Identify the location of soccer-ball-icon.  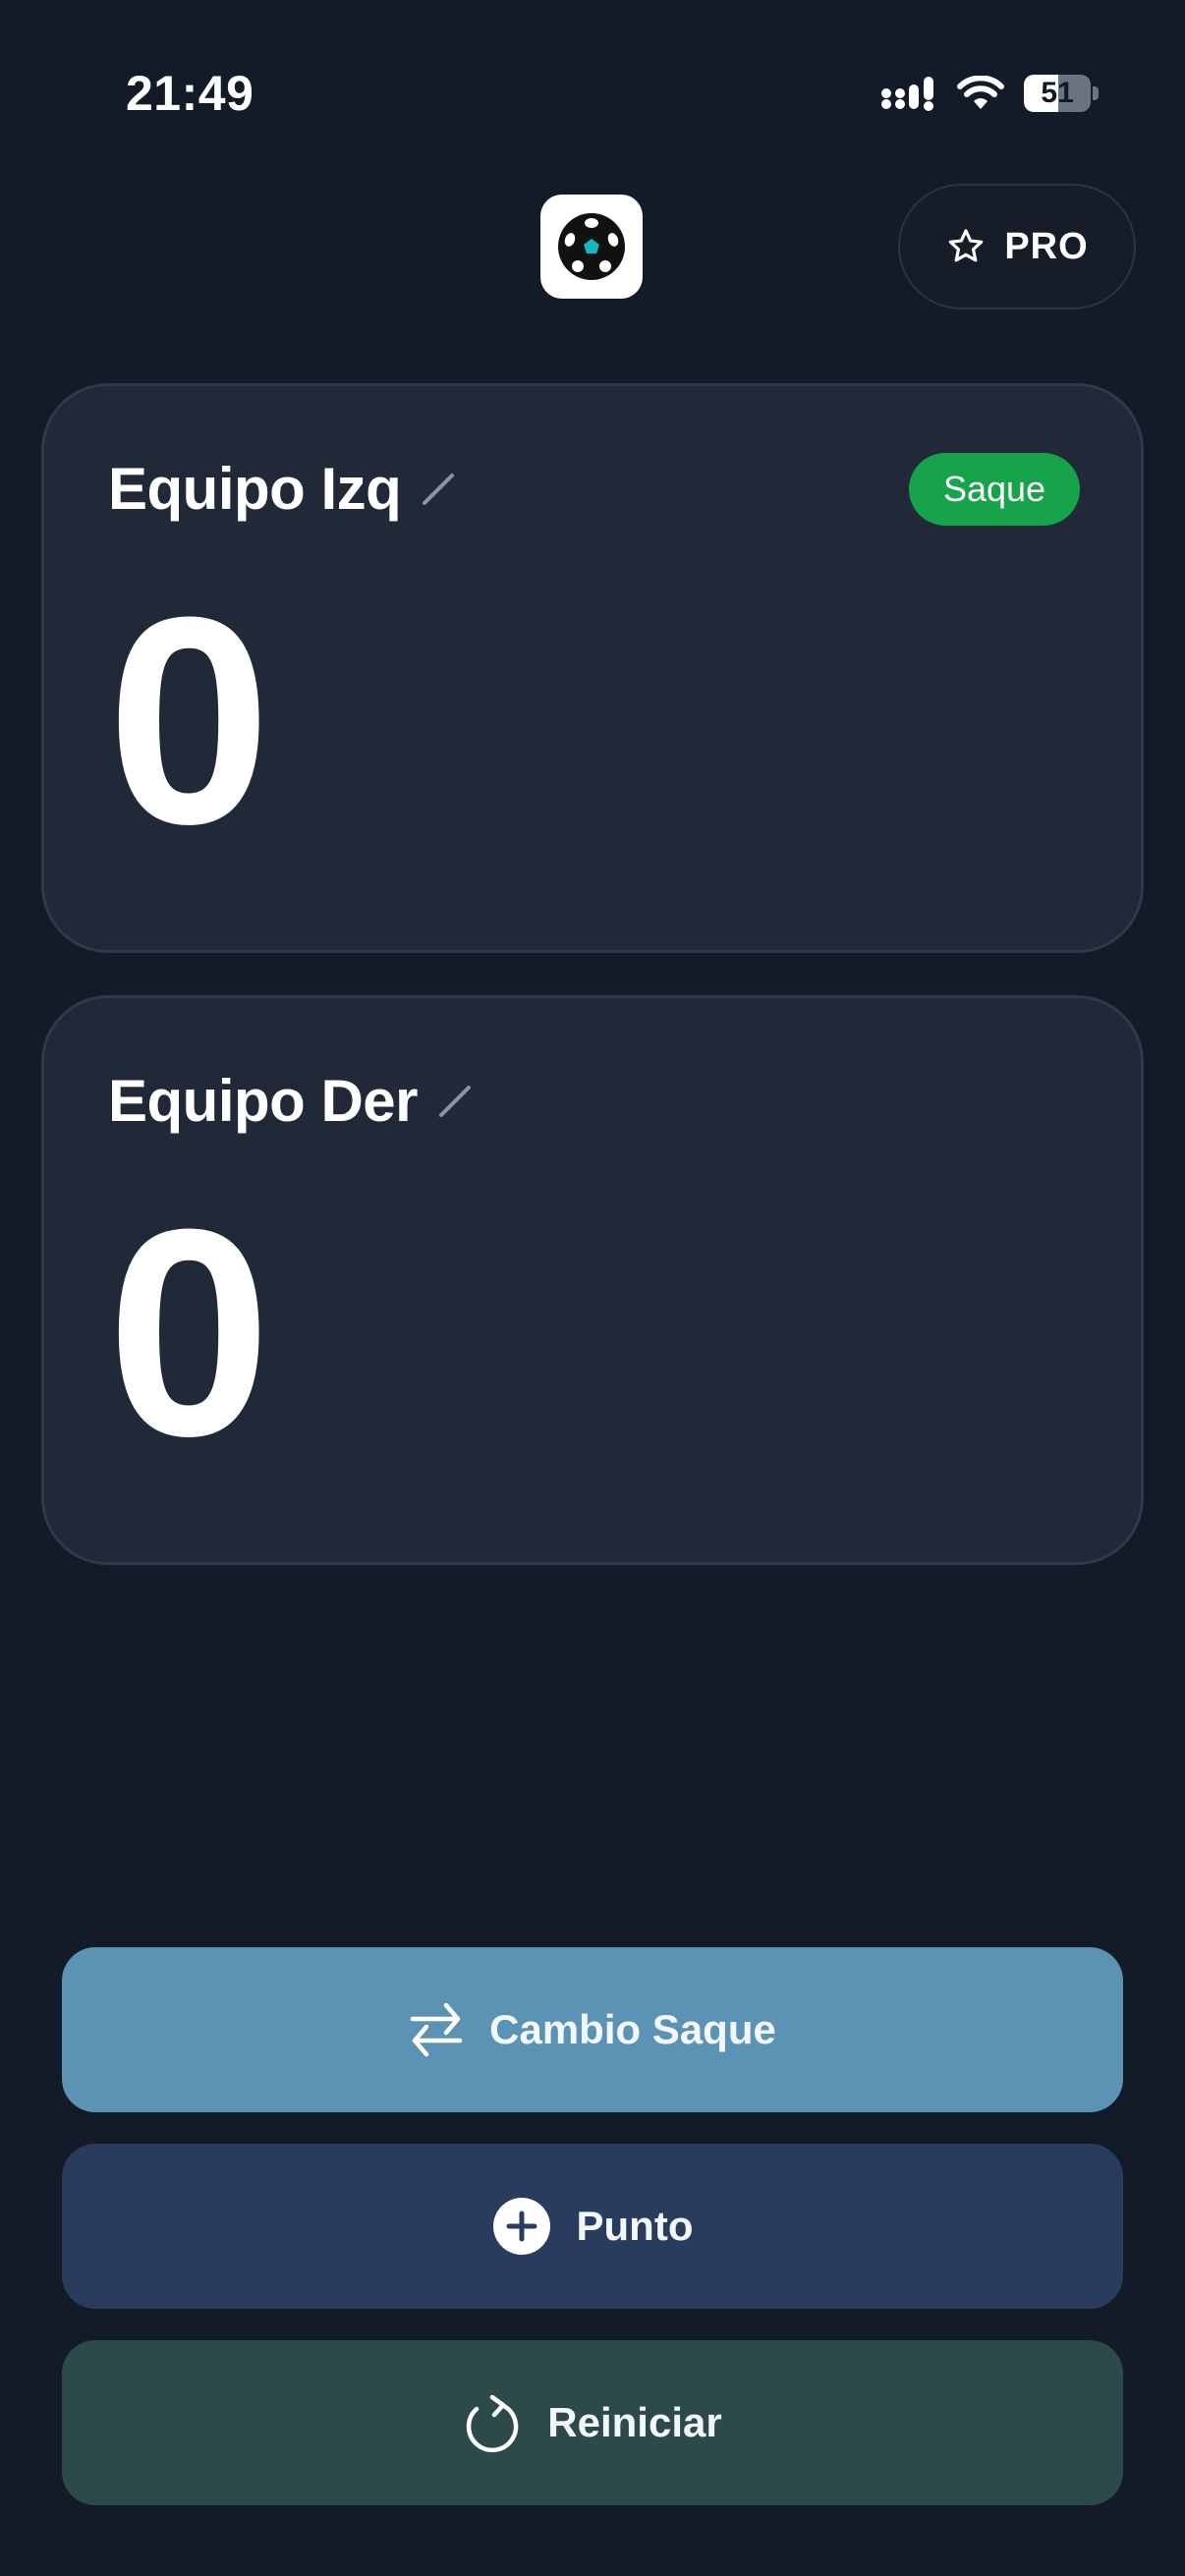
(592, 246).